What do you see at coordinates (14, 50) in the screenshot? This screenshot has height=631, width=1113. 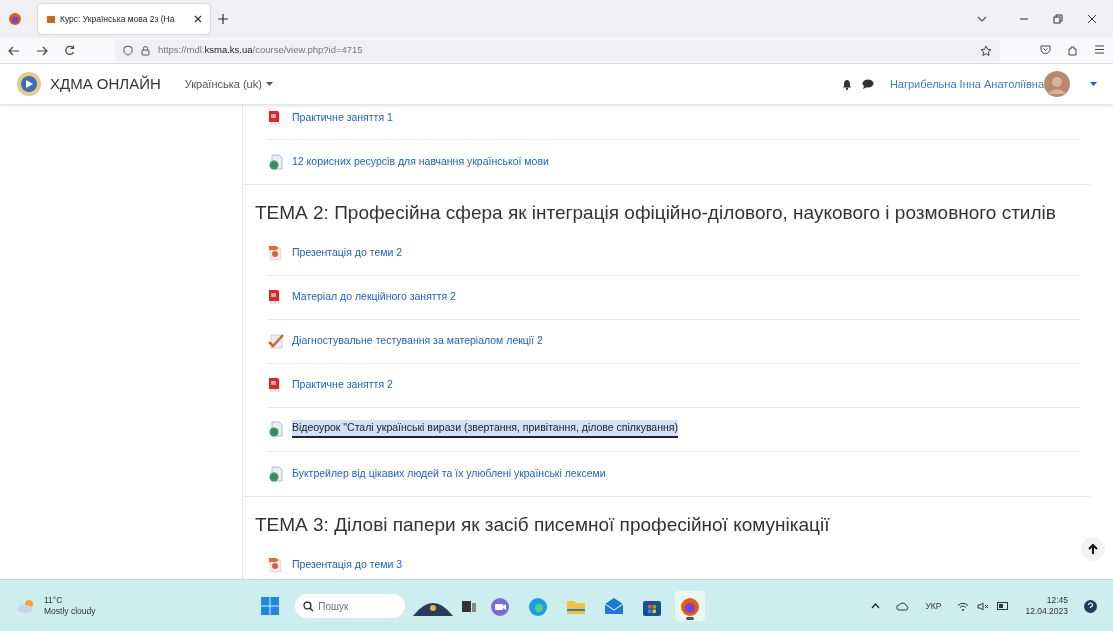 I see `back-icon` at bounding box center [14, 50].